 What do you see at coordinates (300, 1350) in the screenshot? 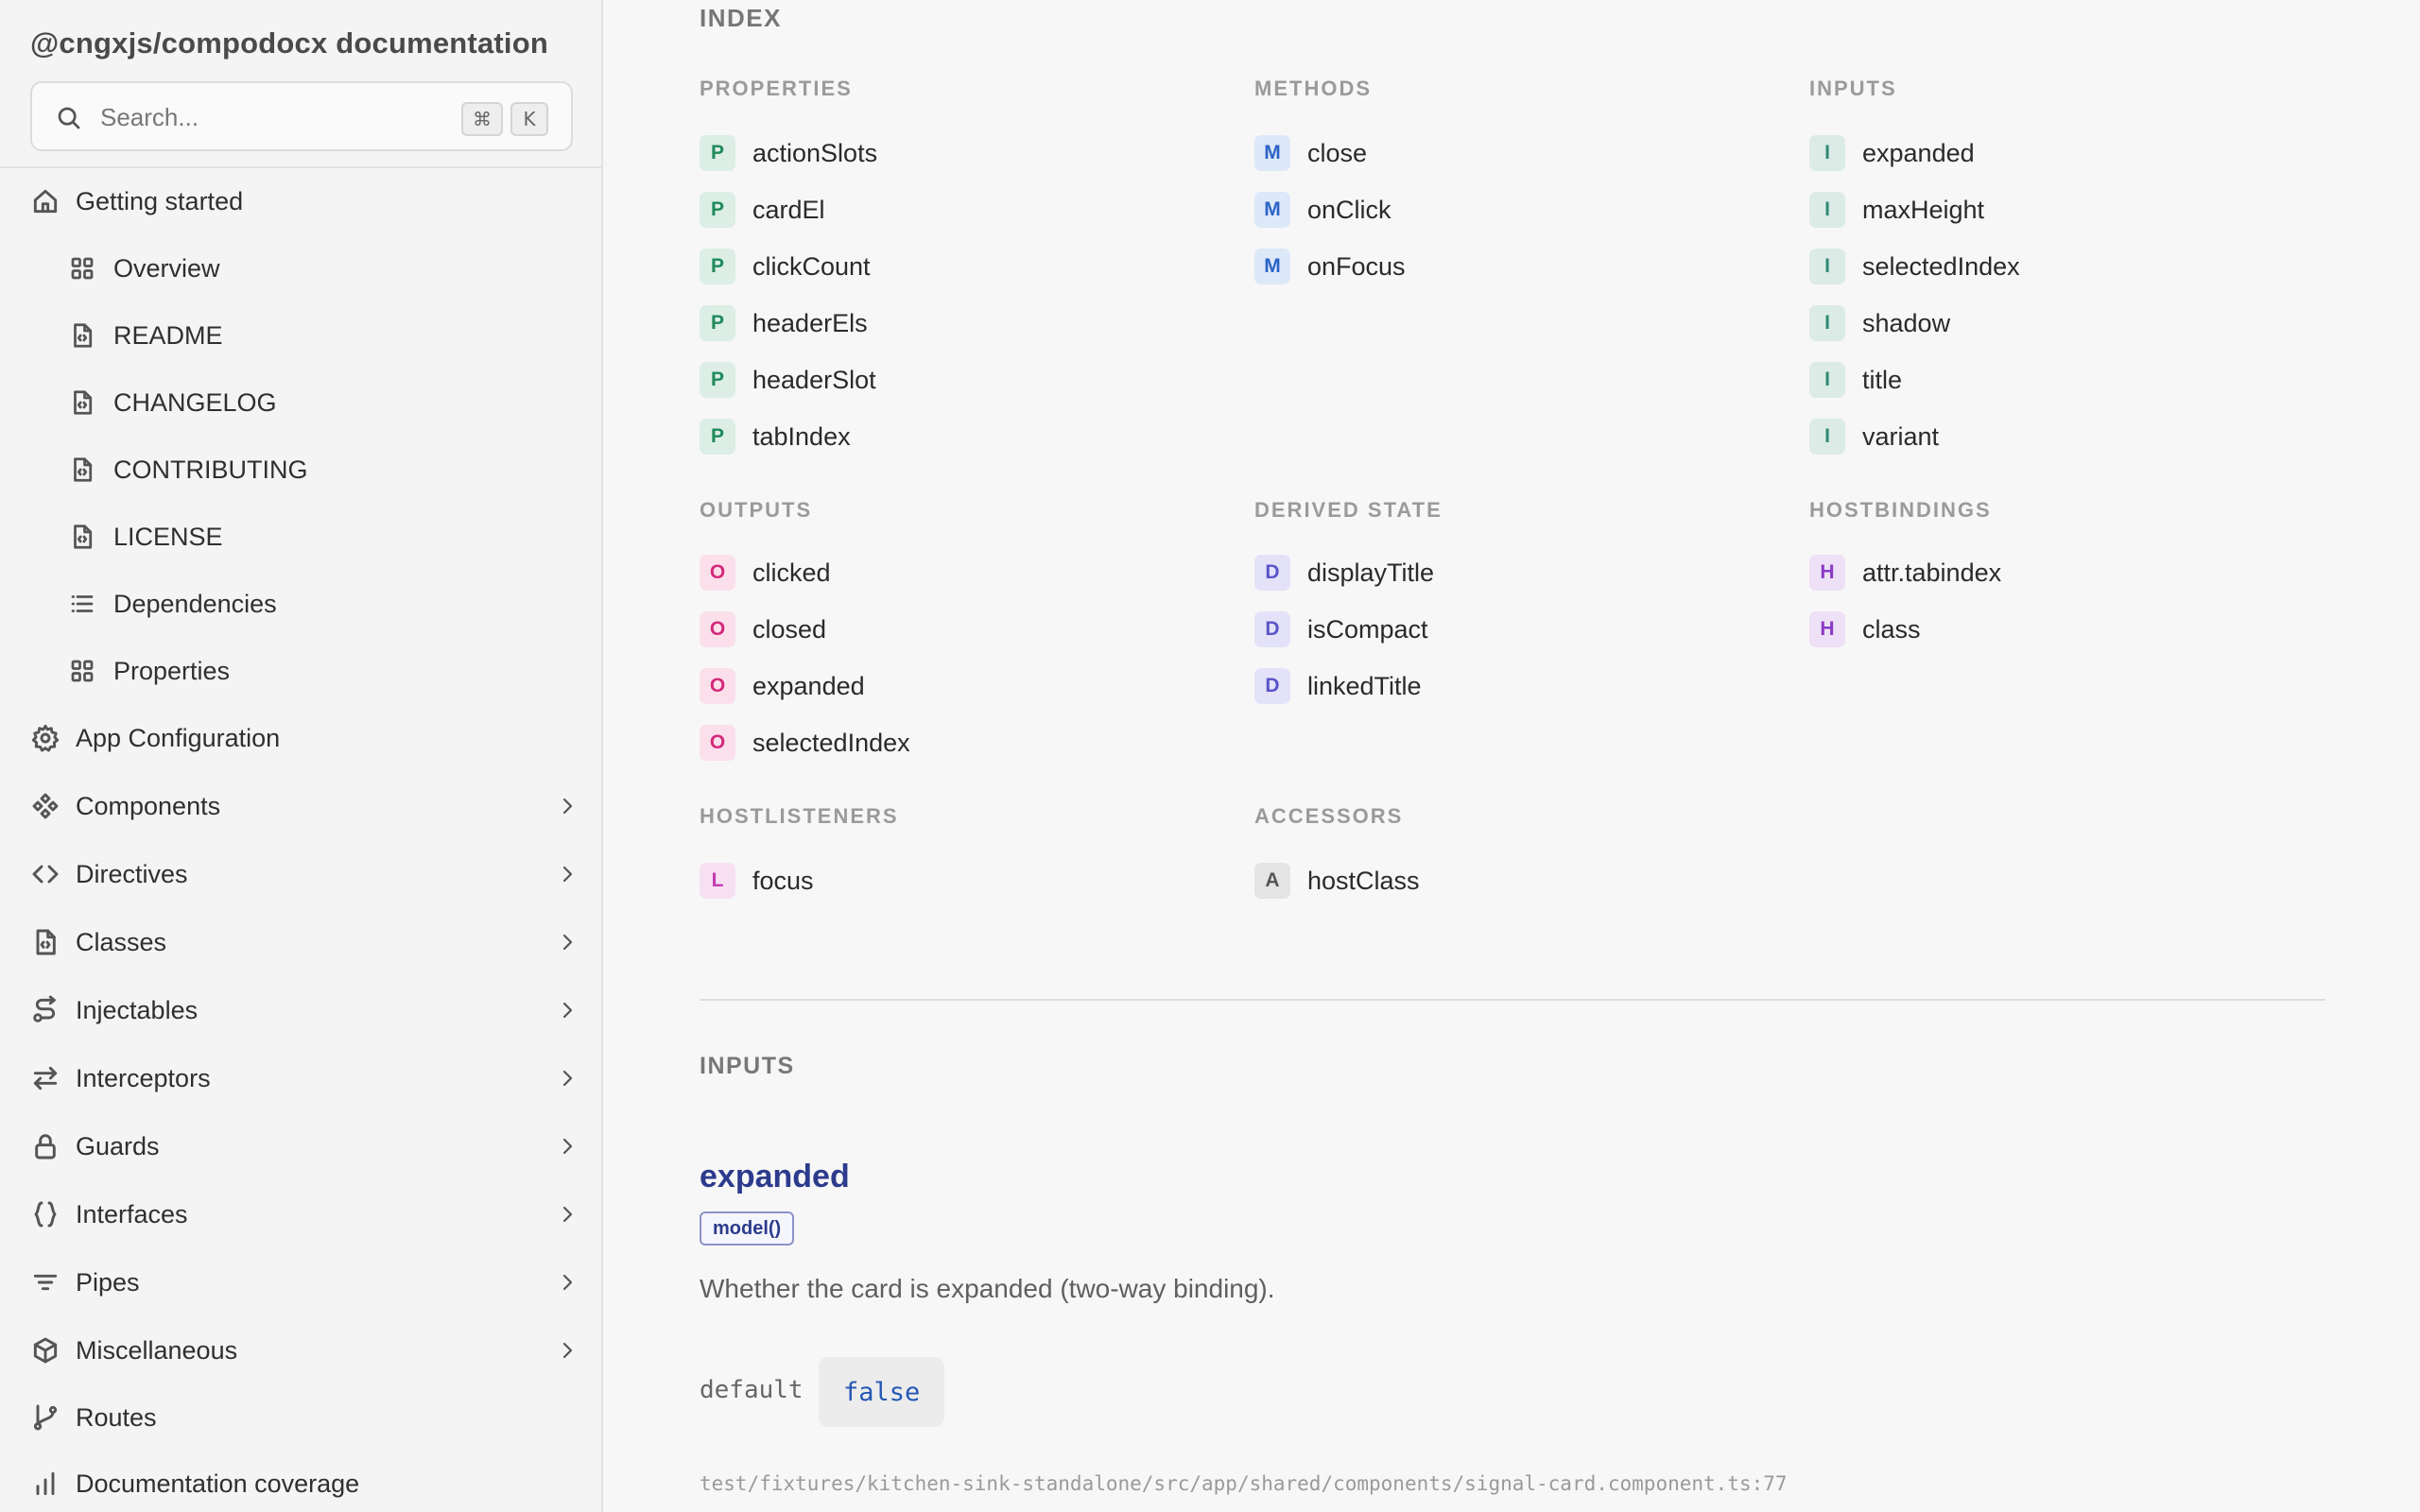
I see `sidebar-item-miscellaneous: Miscellaneous` at bounding box center [300, 1350].